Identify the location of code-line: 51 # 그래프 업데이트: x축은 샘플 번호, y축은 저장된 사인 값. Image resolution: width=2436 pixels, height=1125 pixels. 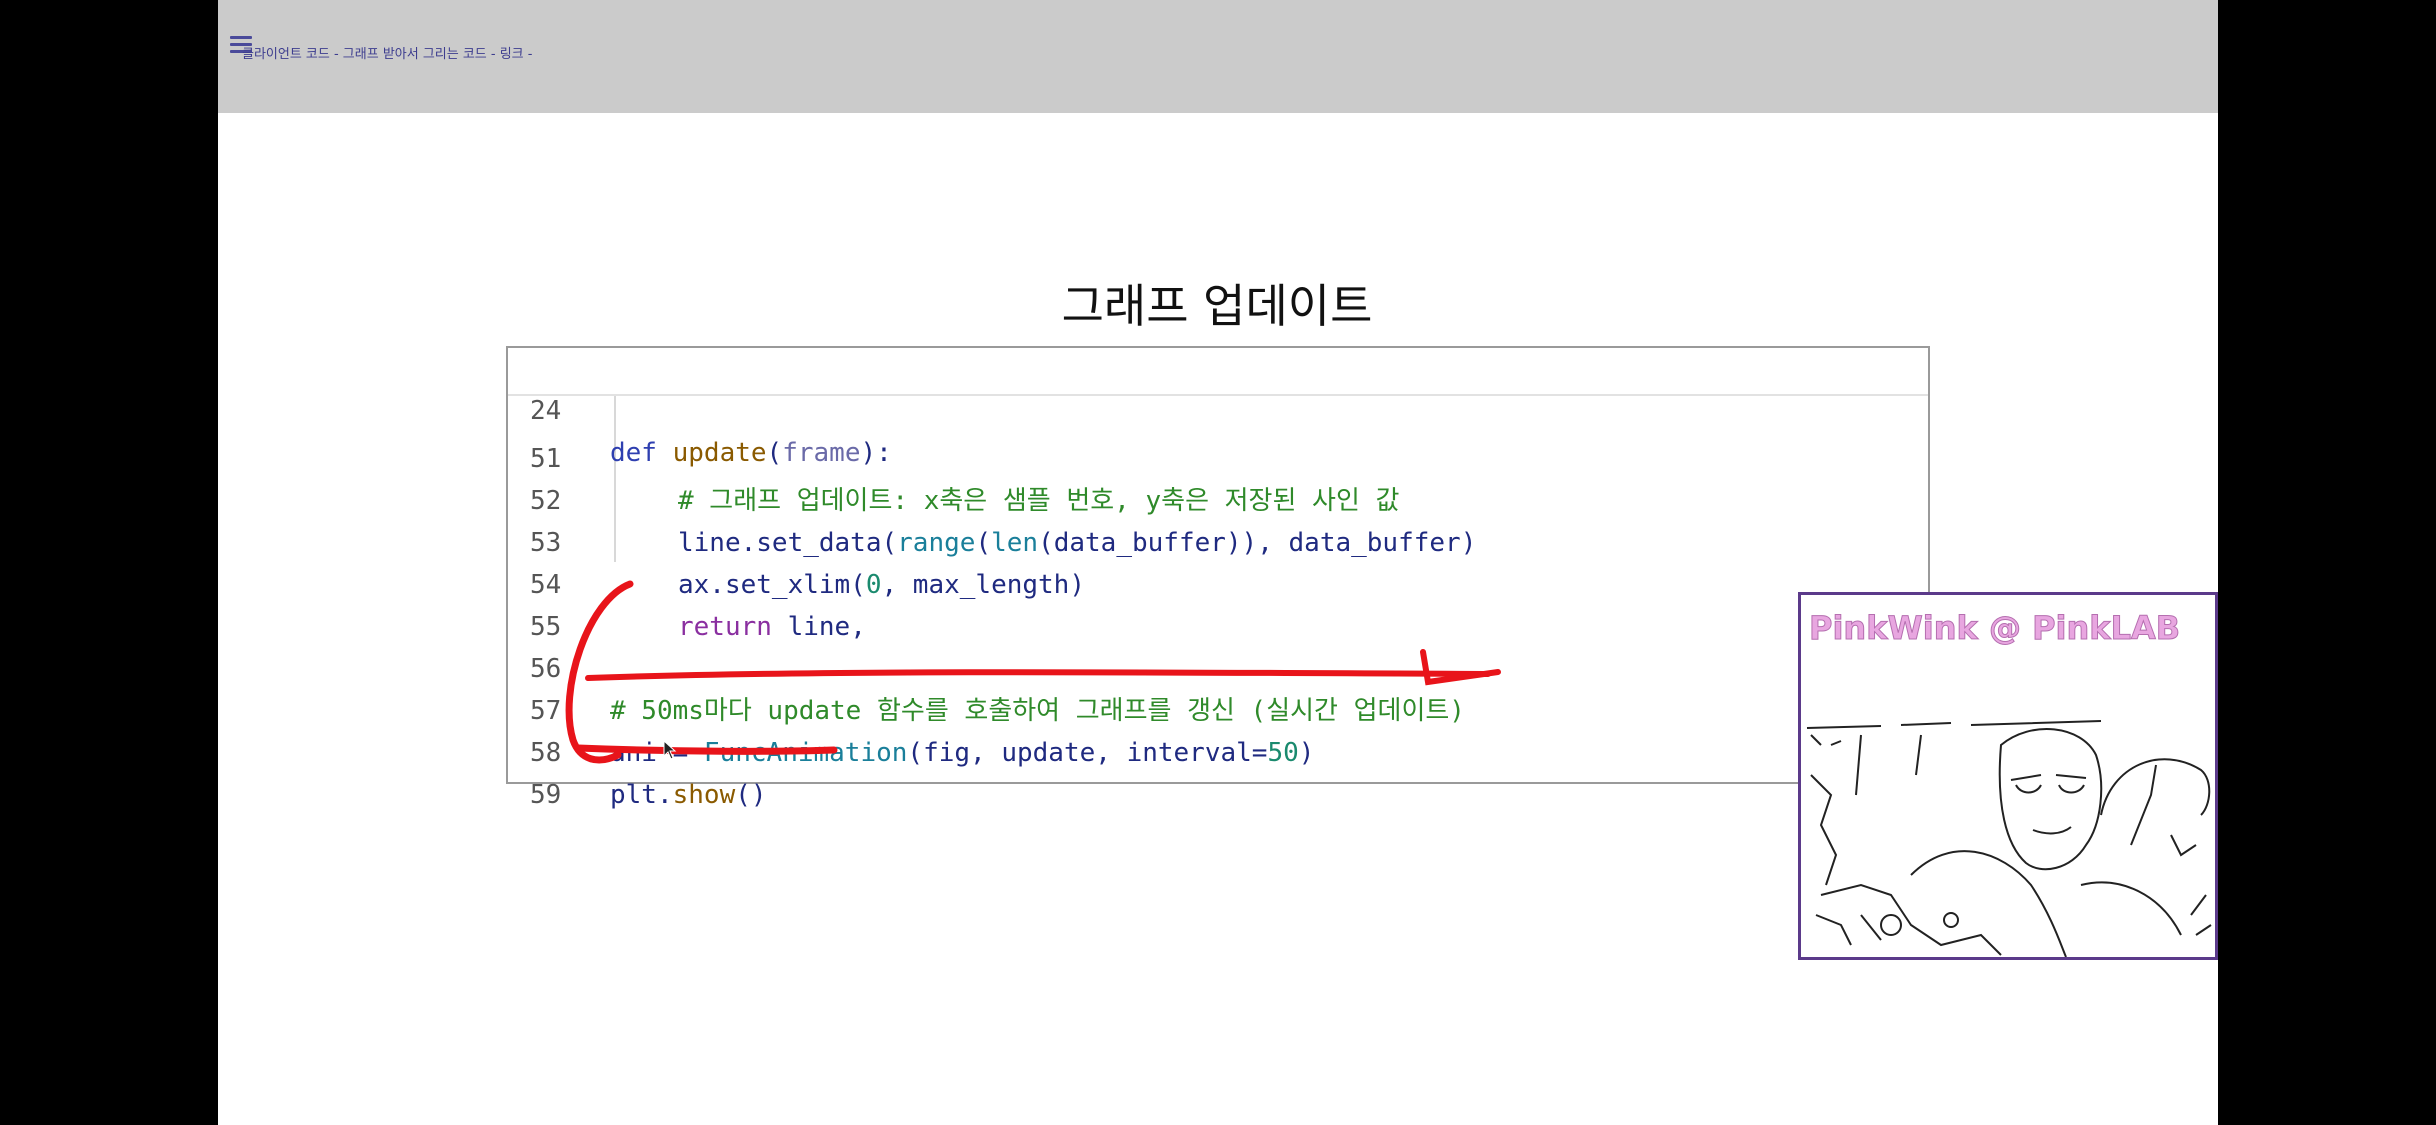
(1218, 456).